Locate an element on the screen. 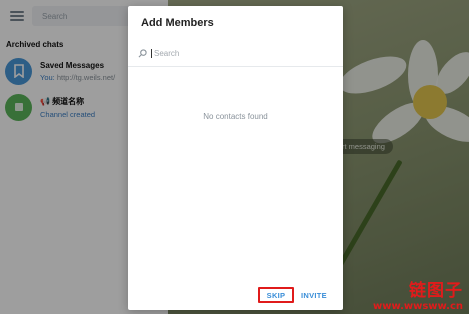 This screenshot has height=314, width=469. dialog-title: Add Members is located at coordinates (177, 23).